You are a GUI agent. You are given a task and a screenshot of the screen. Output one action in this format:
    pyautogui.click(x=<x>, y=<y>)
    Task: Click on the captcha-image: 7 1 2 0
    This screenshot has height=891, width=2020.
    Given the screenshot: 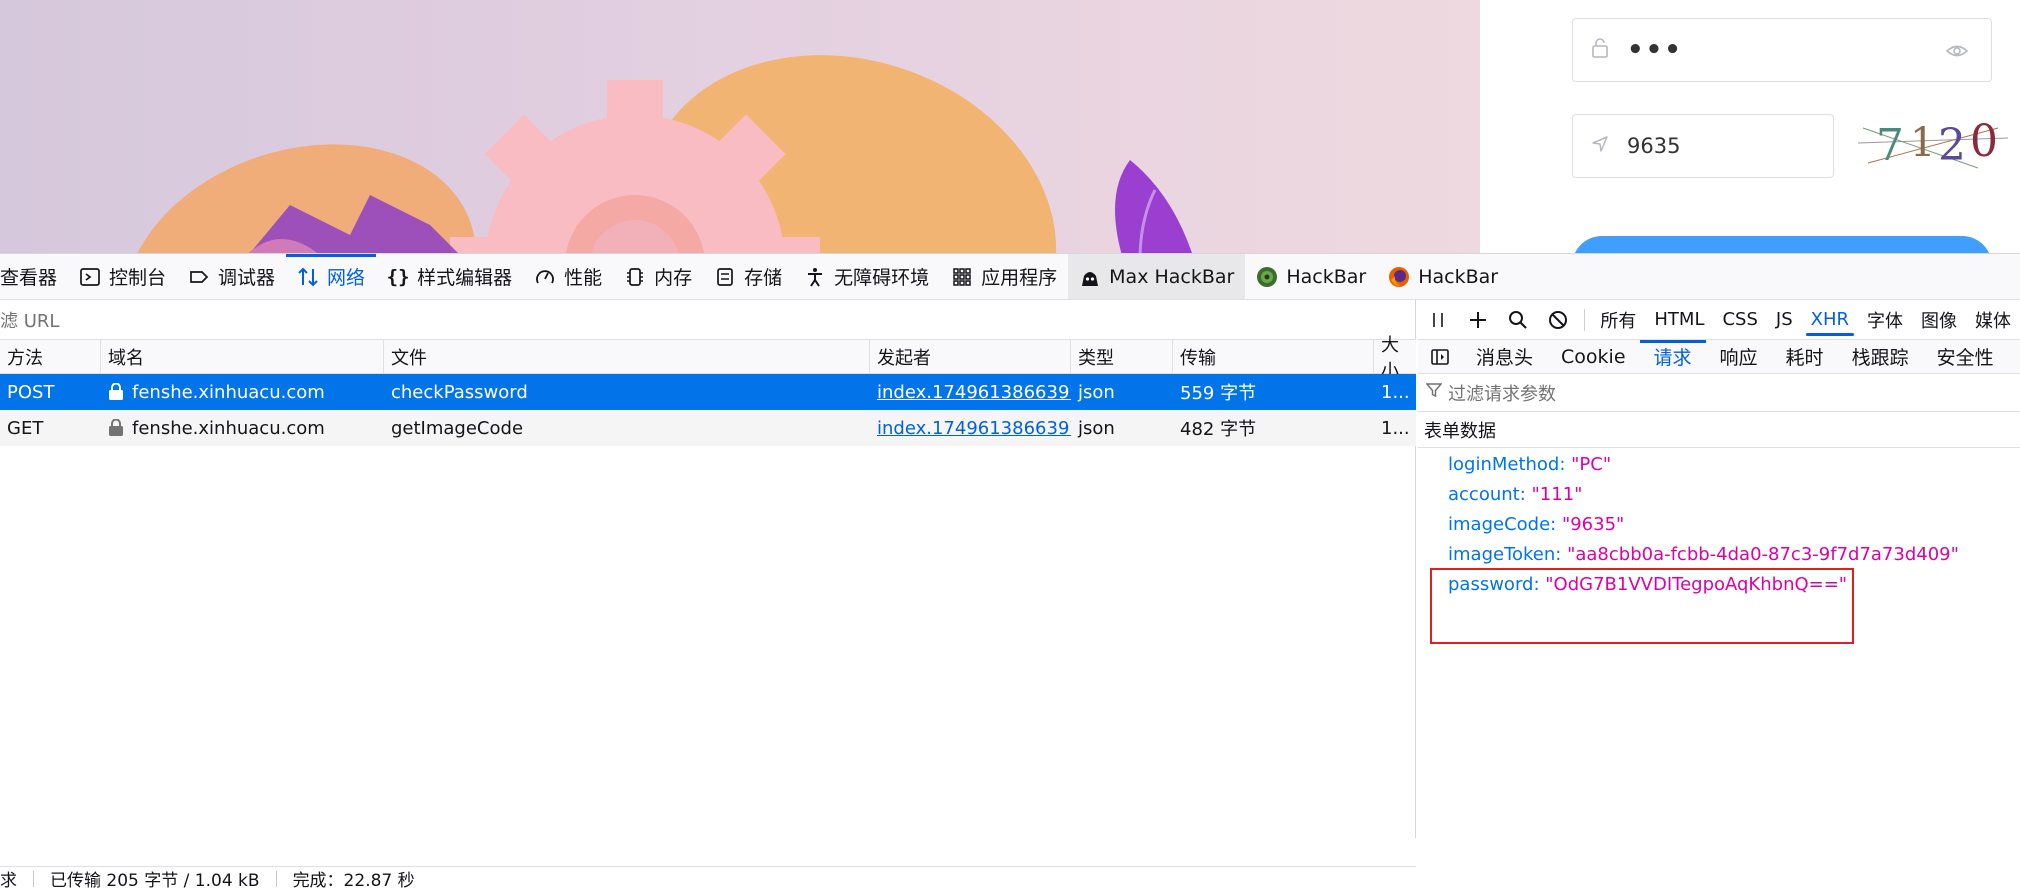 What is the action you would take?
    pyautogui.click(x=1933, y=143)
    